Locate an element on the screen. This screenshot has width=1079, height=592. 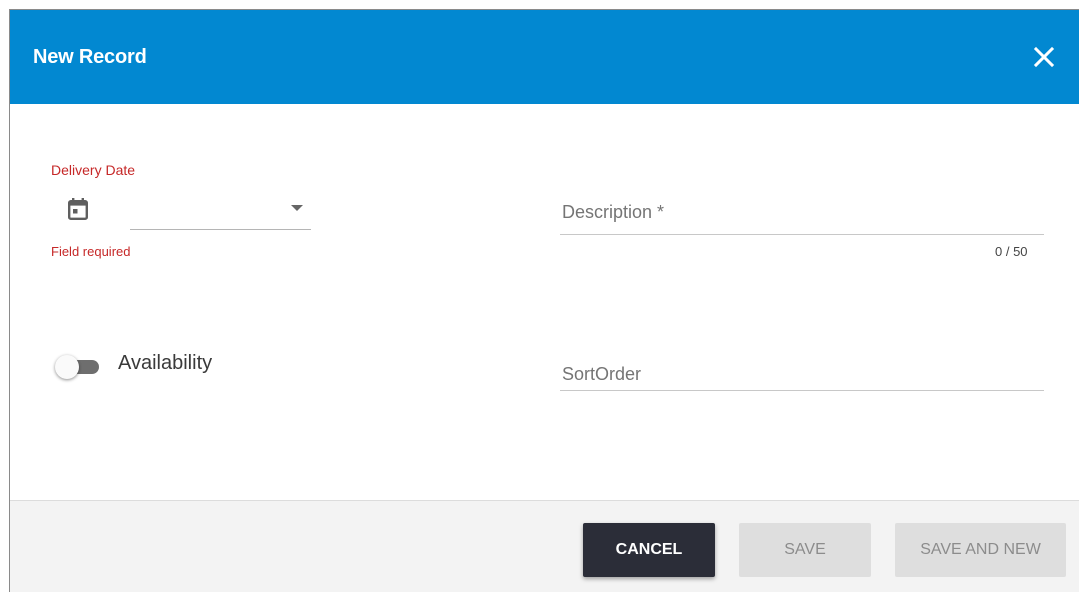
availability-toggle is located at coordinates (79, 367).